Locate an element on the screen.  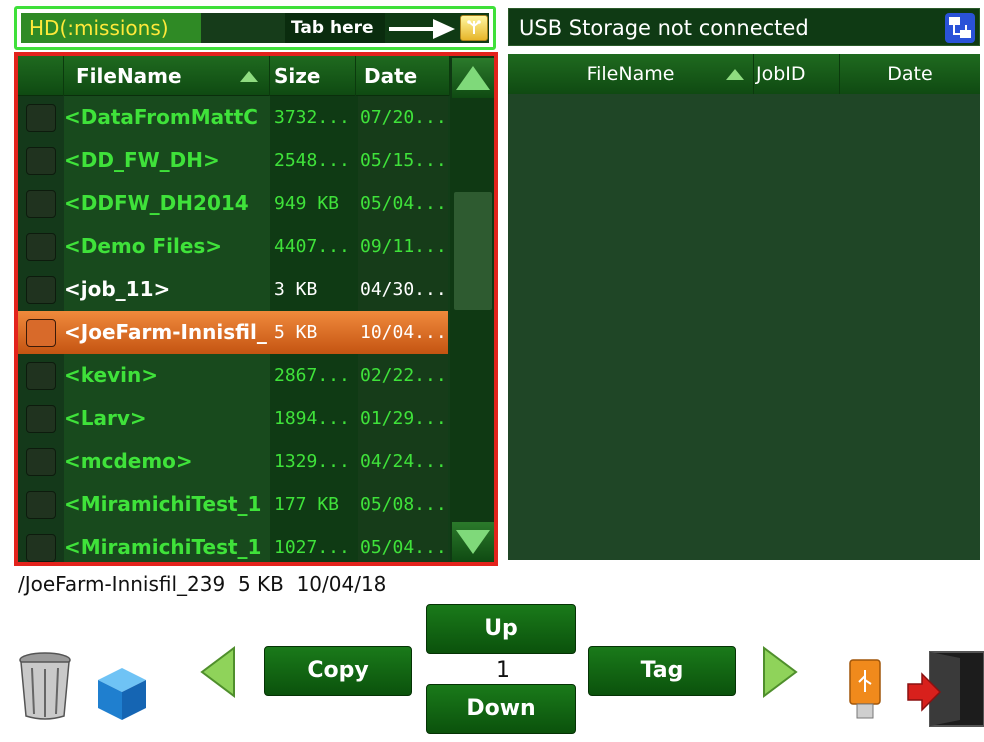
header-date: Date is located at coordinates (403, 76).